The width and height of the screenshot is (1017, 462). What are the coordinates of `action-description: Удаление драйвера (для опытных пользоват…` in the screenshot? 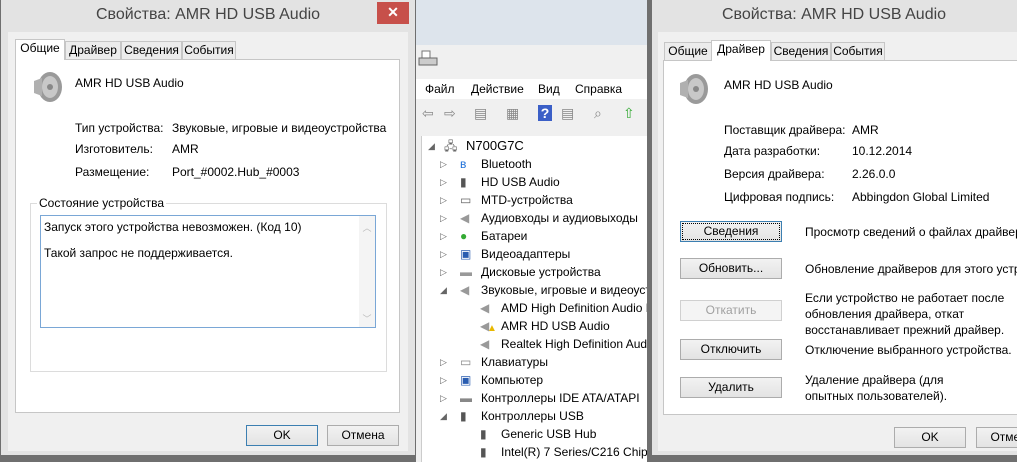 It's located at (876, 388).